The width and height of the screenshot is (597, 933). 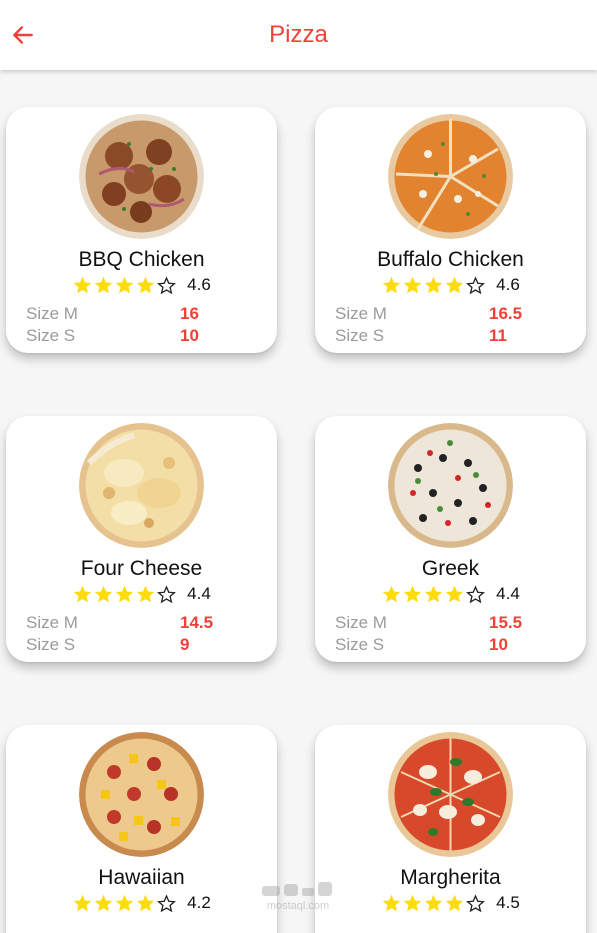 I want to click on pizza-card-greek: Greek 4.4 Size M 15.5 Size S 10, so click(x=450, y=539).